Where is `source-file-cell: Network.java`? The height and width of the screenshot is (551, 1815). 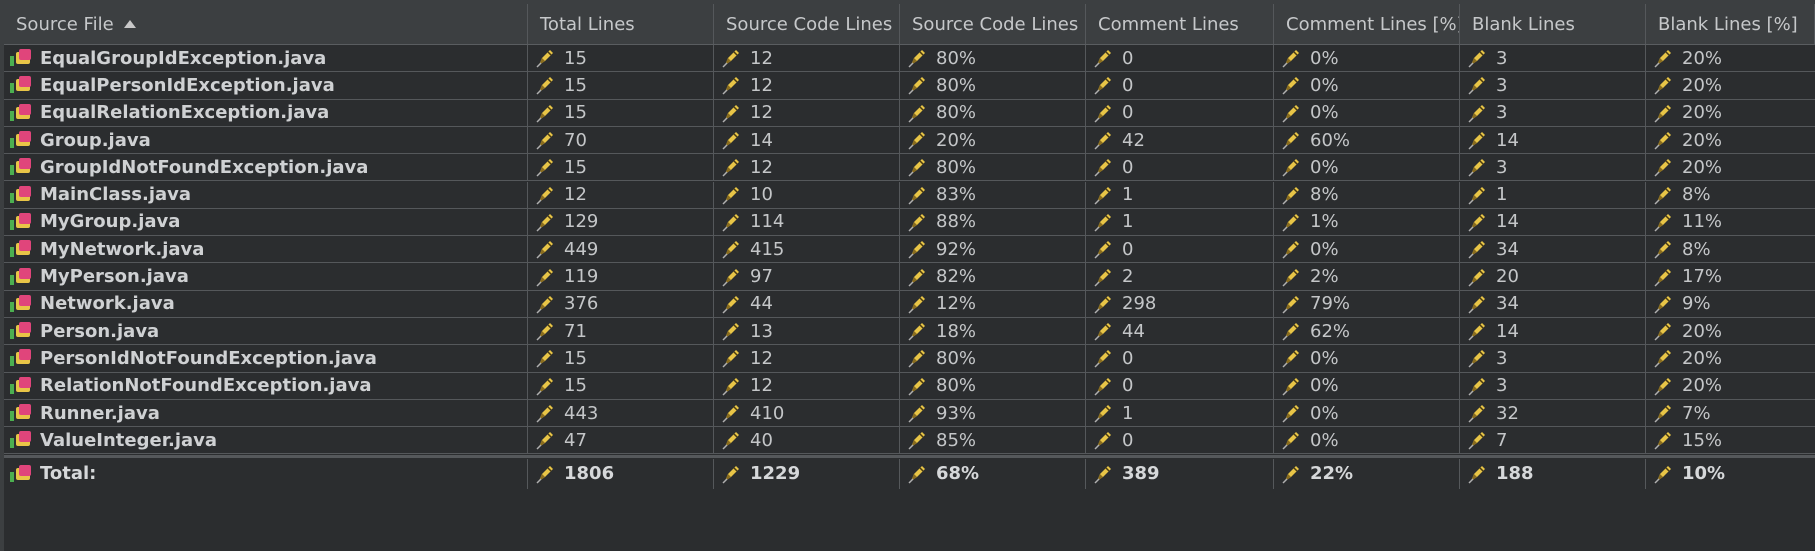
source-file-cell: Network.java is located at coordinates (266, 303).